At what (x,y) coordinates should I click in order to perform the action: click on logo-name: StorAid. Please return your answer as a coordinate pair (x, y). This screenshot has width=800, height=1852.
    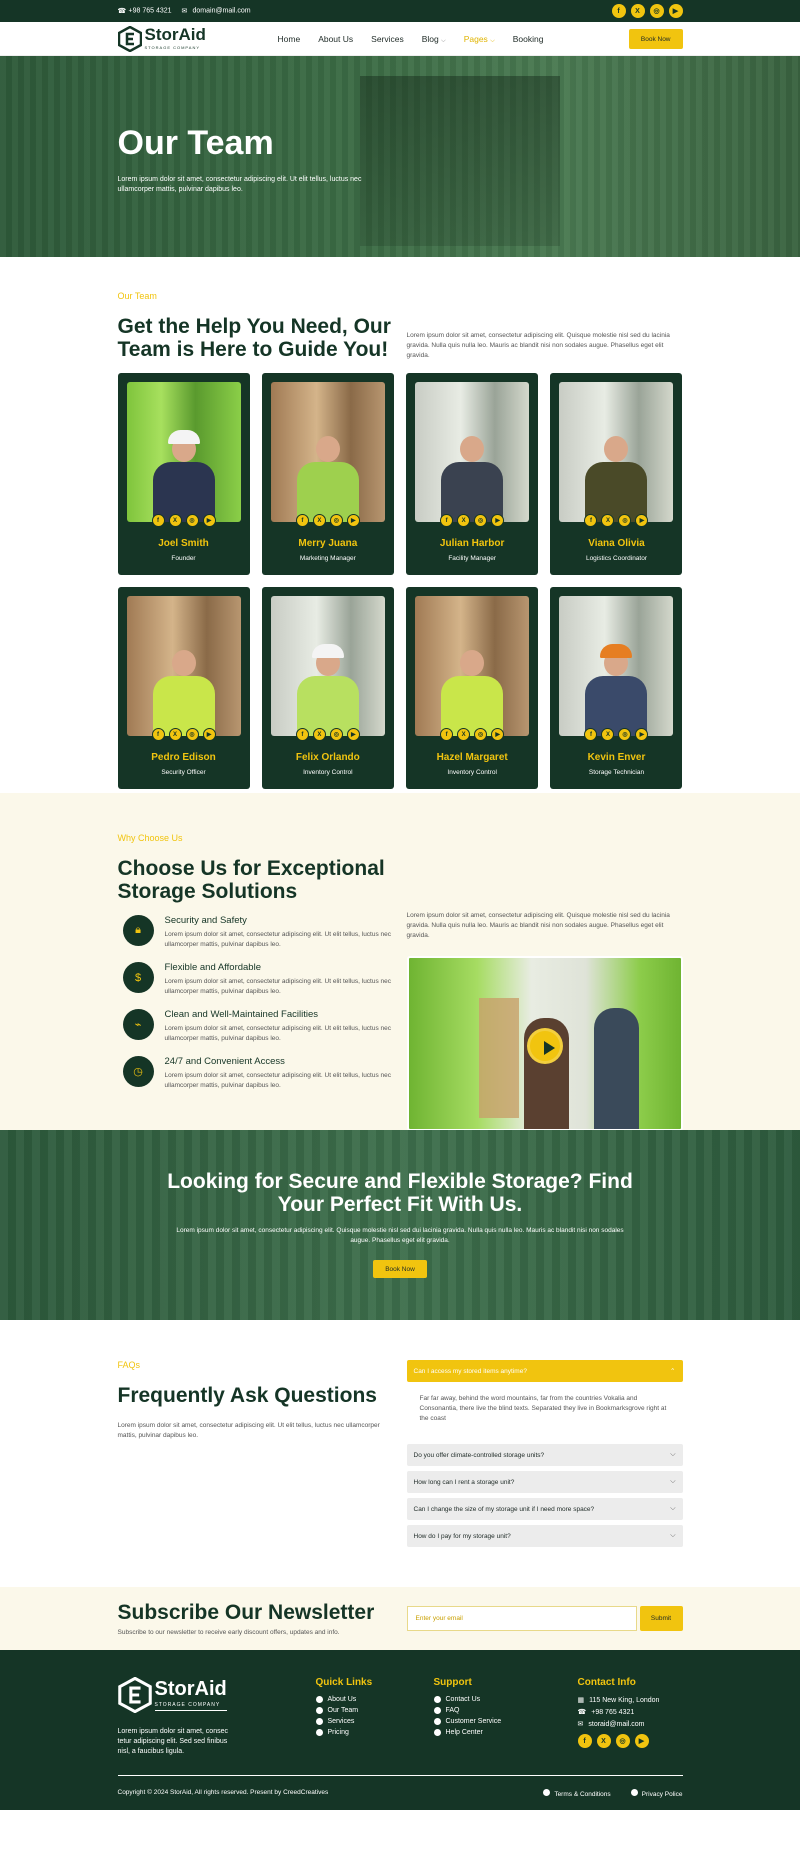
    Looking at the image, I should click on (175, 34).